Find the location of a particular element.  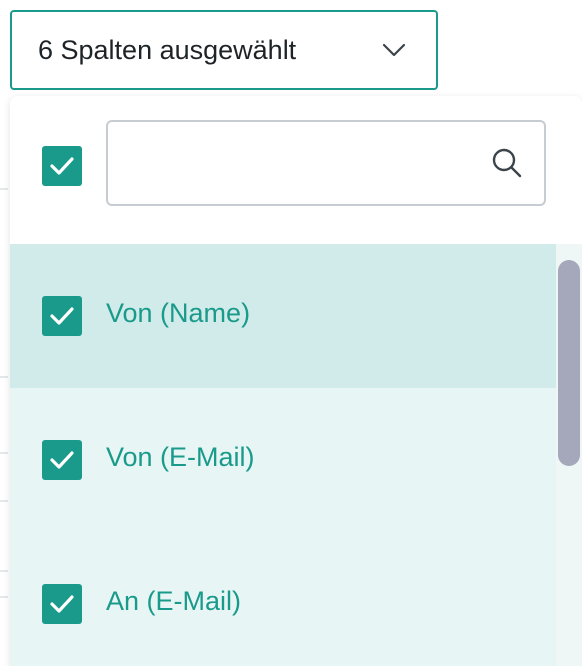

select-all-checkbox is located at coordinates (62, 166).